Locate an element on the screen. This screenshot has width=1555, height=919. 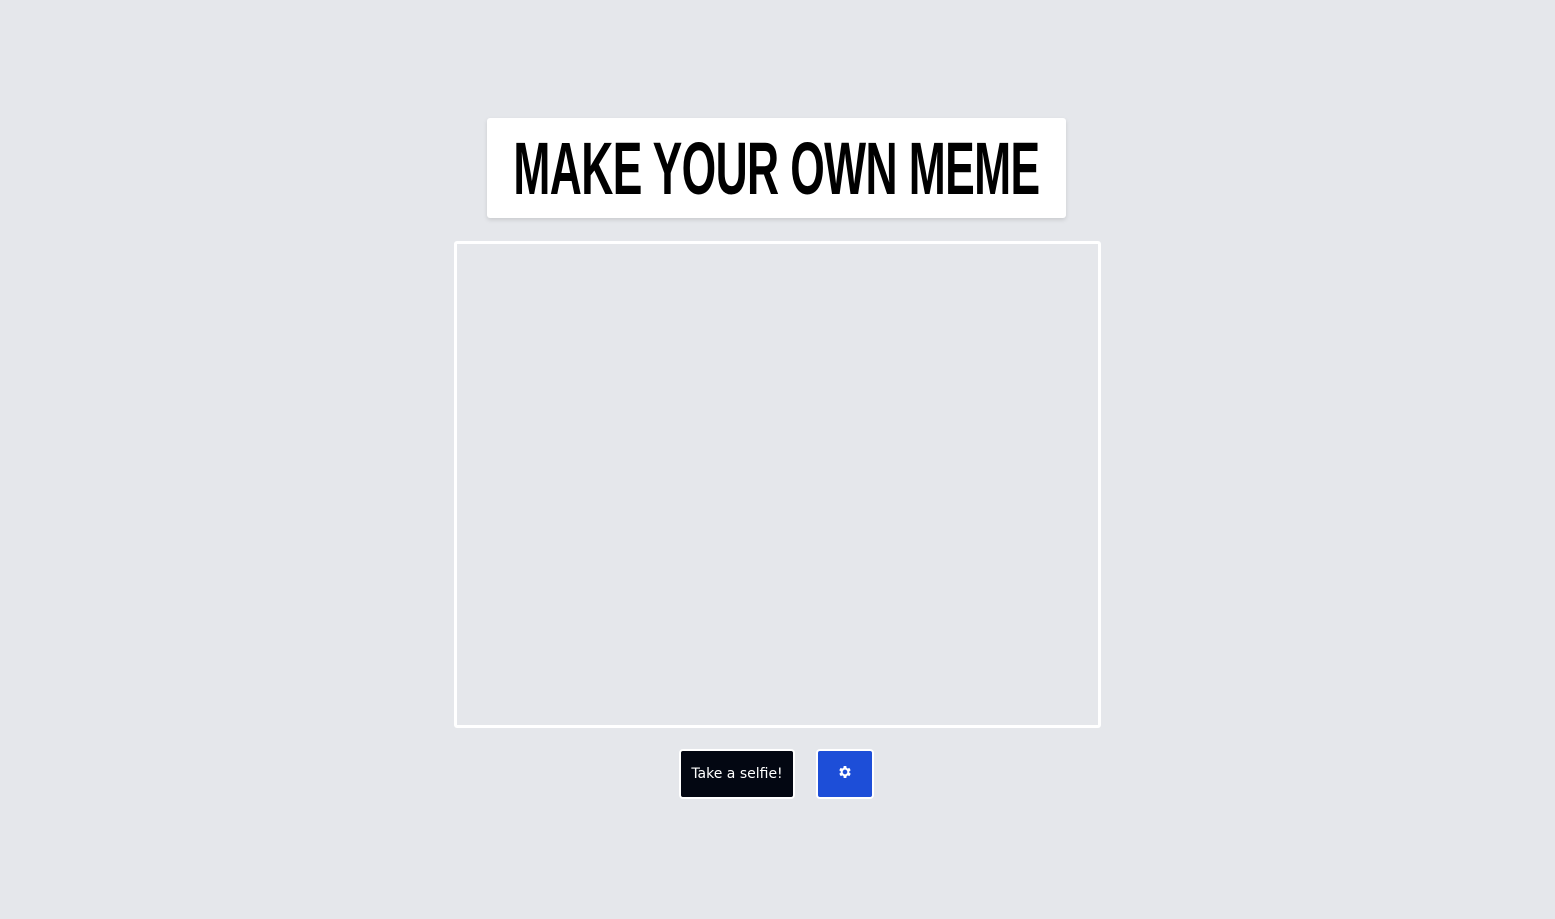
take-selfie-label: Take a selfie! is located at coordinates (737, 774).